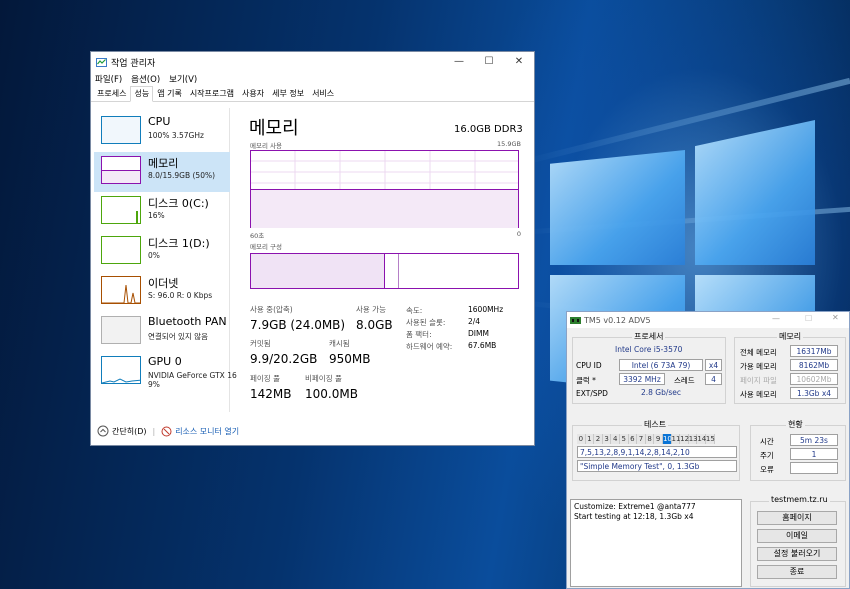 The image size is (850, 589). I want to click on stat-cached-value: 950MB, so click(350, 359).